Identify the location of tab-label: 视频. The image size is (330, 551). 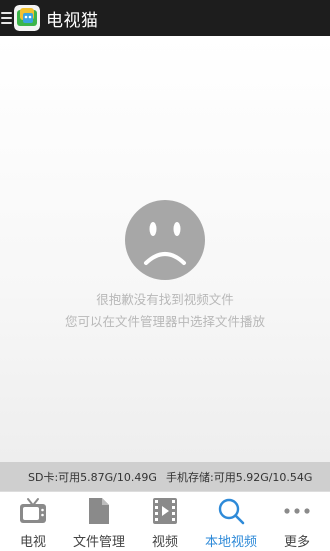
(164, 542).